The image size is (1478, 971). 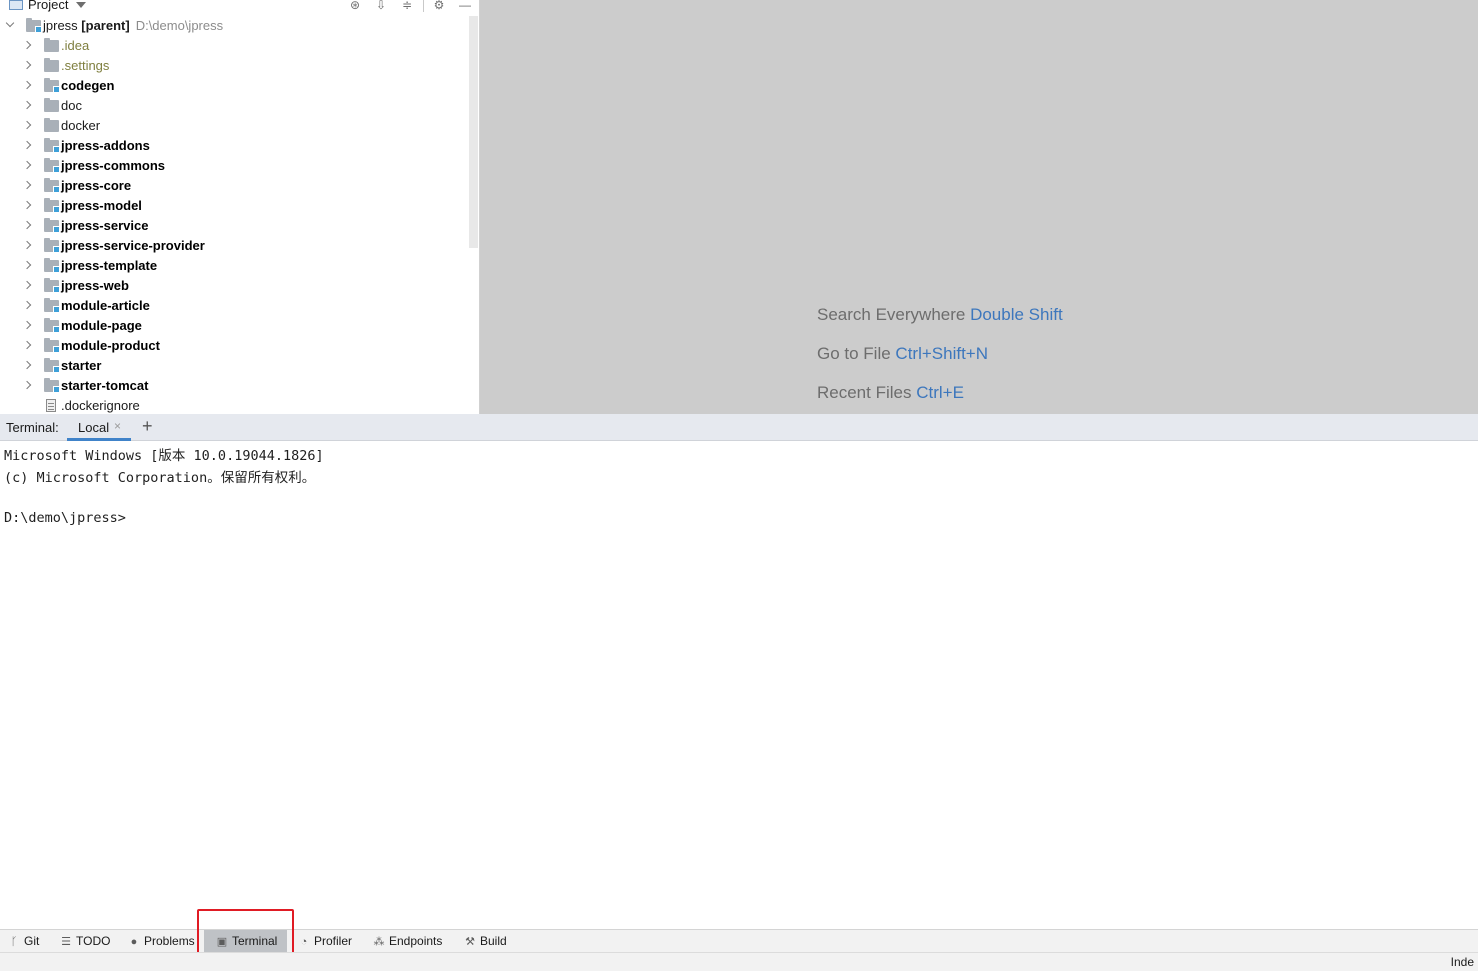 I want to click on file-icon, so click(x=51, y=405).